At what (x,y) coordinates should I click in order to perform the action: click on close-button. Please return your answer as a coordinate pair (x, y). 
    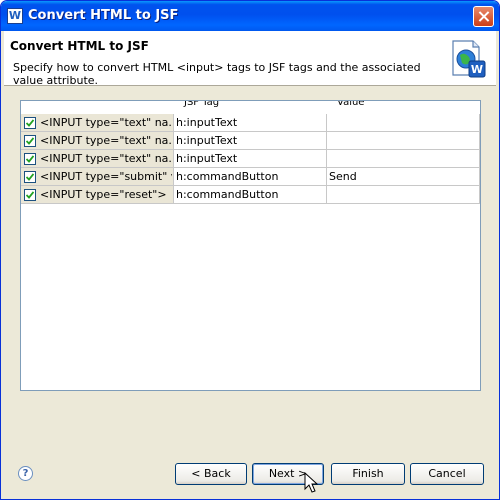
    Looking at the image, I should click on (483, 16).